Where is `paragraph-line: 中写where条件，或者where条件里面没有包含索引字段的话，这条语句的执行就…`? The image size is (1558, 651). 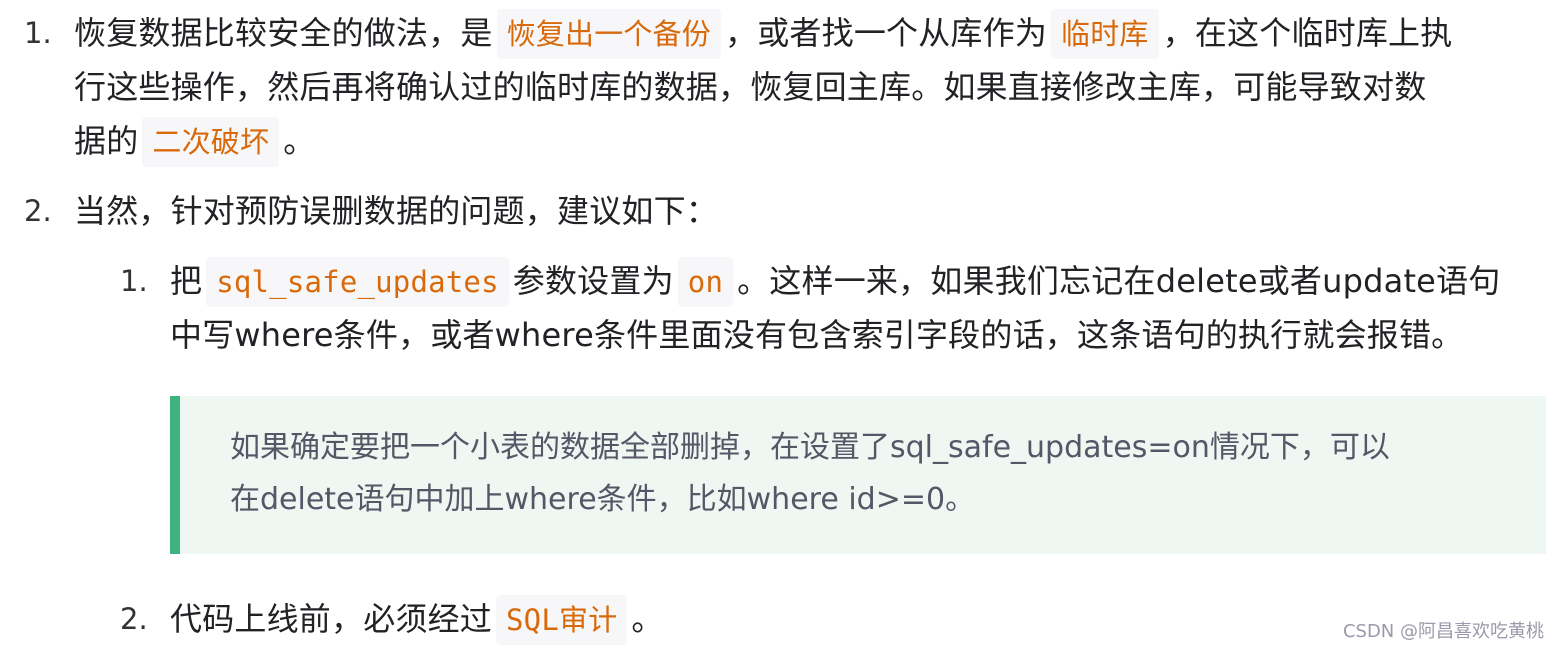 paragraph-line: 中写where条件，或者where条件里面没有包含索引字段的话，这条语句的执行就… is located at coordinates (817, 335).